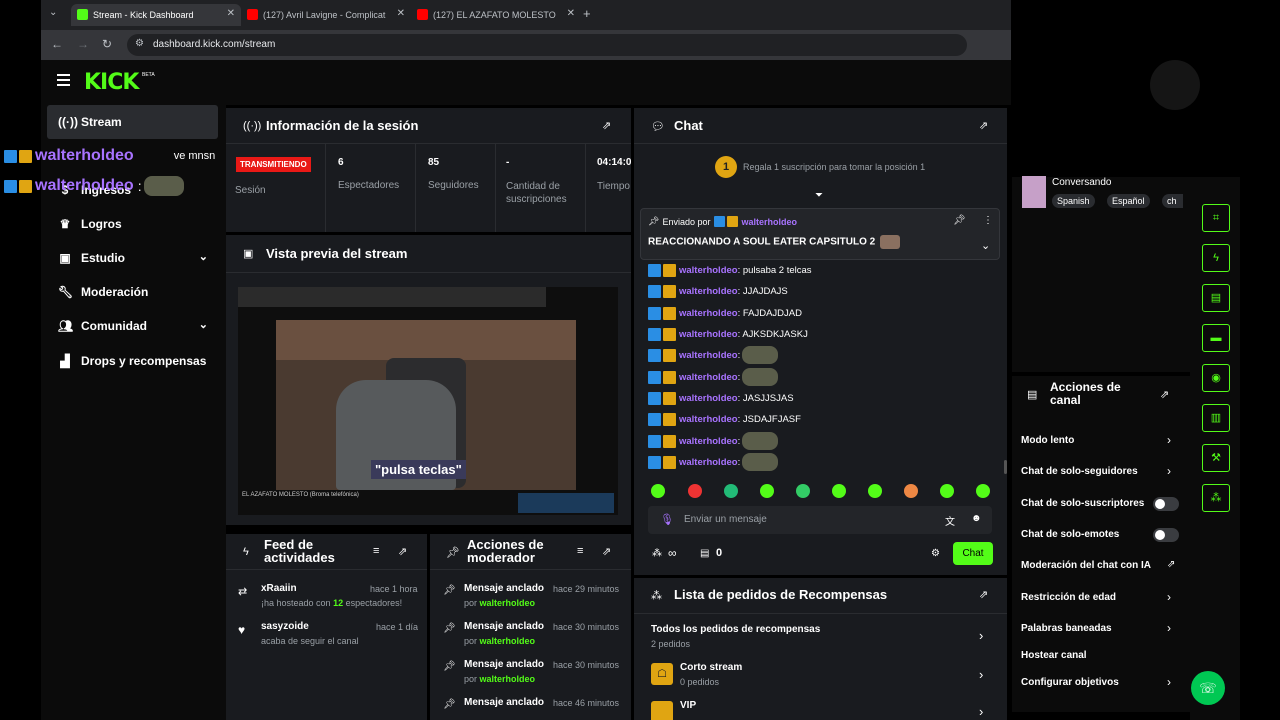  I want to click on send-chat-button: Chat, so click(973, 553).